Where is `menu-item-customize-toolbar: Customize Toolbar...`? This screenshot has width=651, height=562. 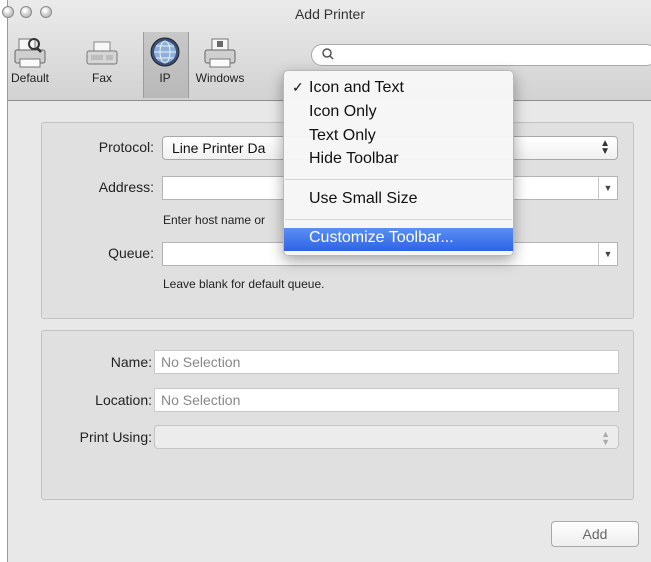 menu-item-customize-toolbar: Customize Toolbar... is located at coordinates (398, 239).